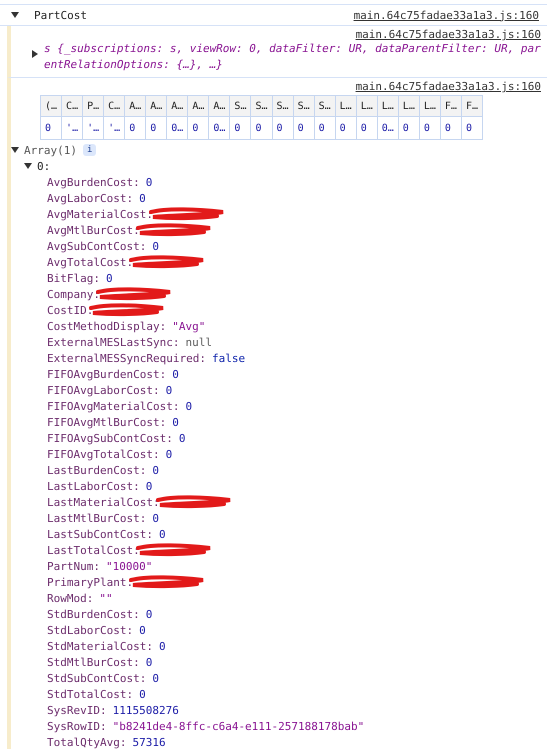 The image size is (547, 749). I want to click on property-key: FIFOAvgSubContCost:, so click(110, 438).